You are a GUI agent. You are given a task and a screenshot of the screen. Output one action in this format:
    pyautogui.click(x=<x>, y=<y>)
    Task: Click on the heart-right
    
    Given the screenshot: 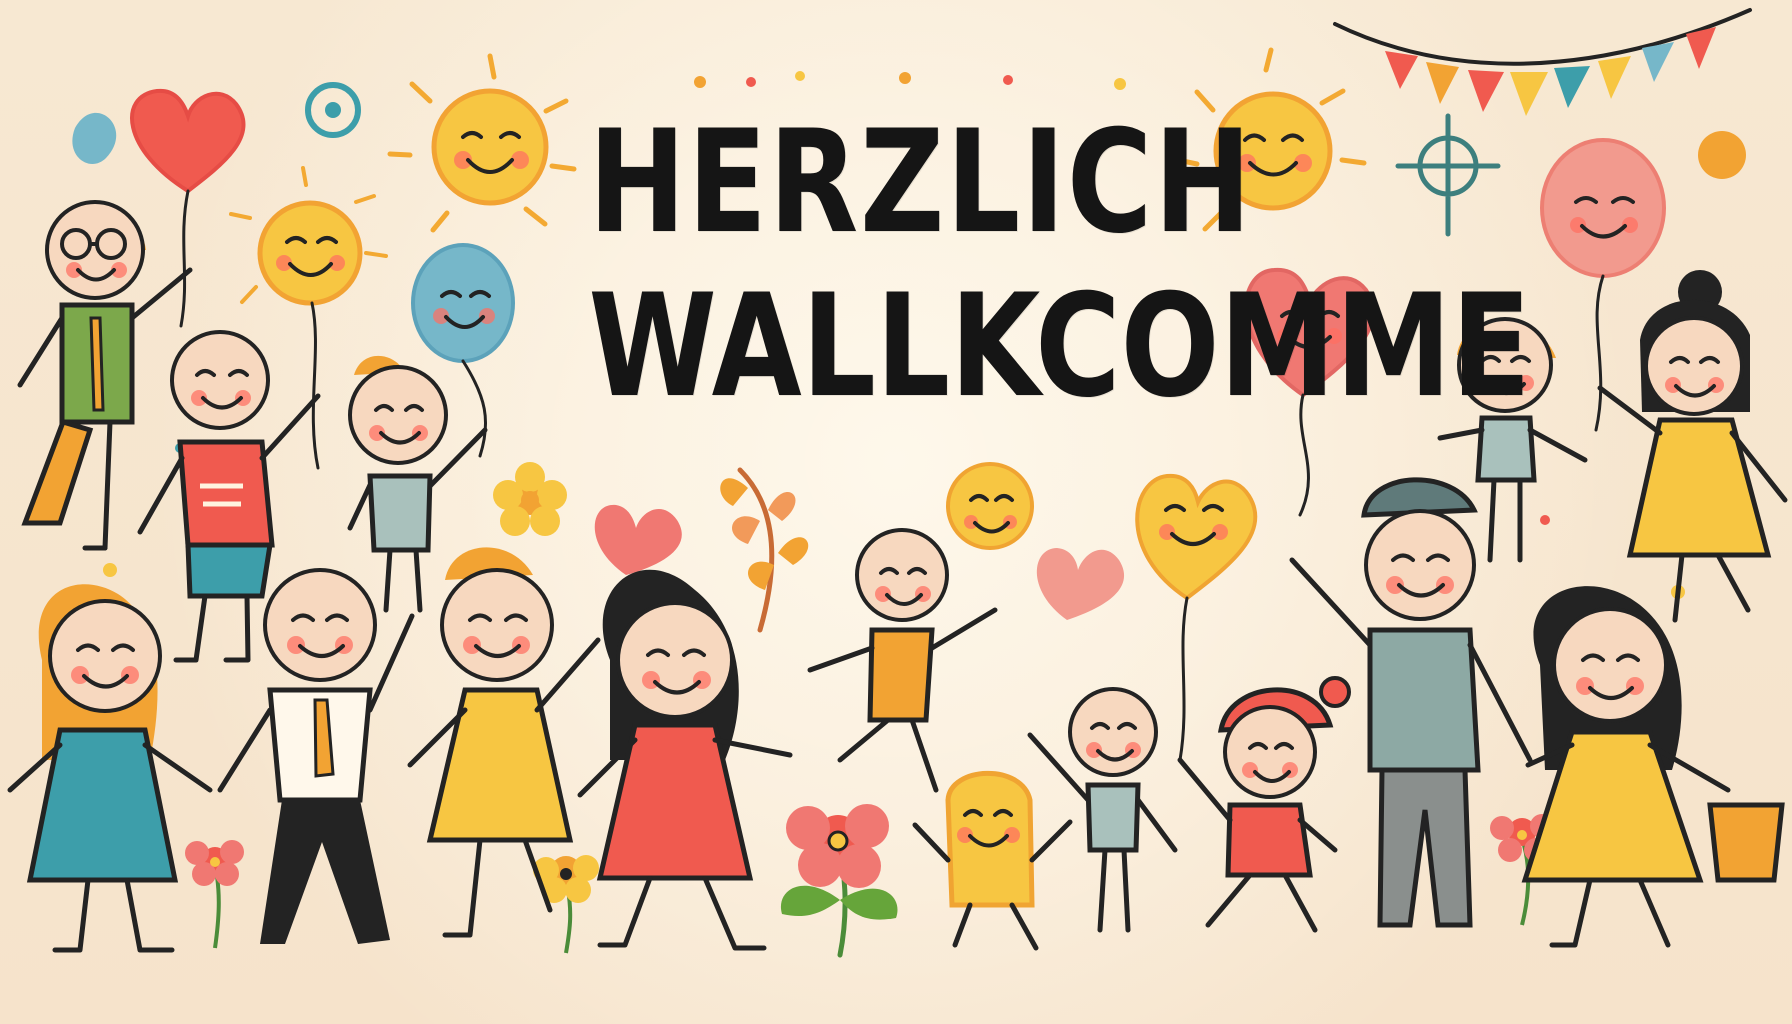 What is the action you would take?
    pyautogui.click(x=1080, y=584)
    